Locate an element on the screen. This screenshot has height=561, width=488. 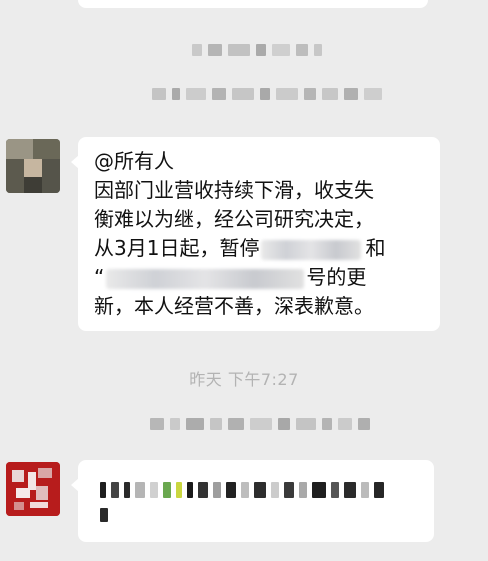
message-line: 新，本人经营不善，深表歉意。 is located at coordinates (234, 306).